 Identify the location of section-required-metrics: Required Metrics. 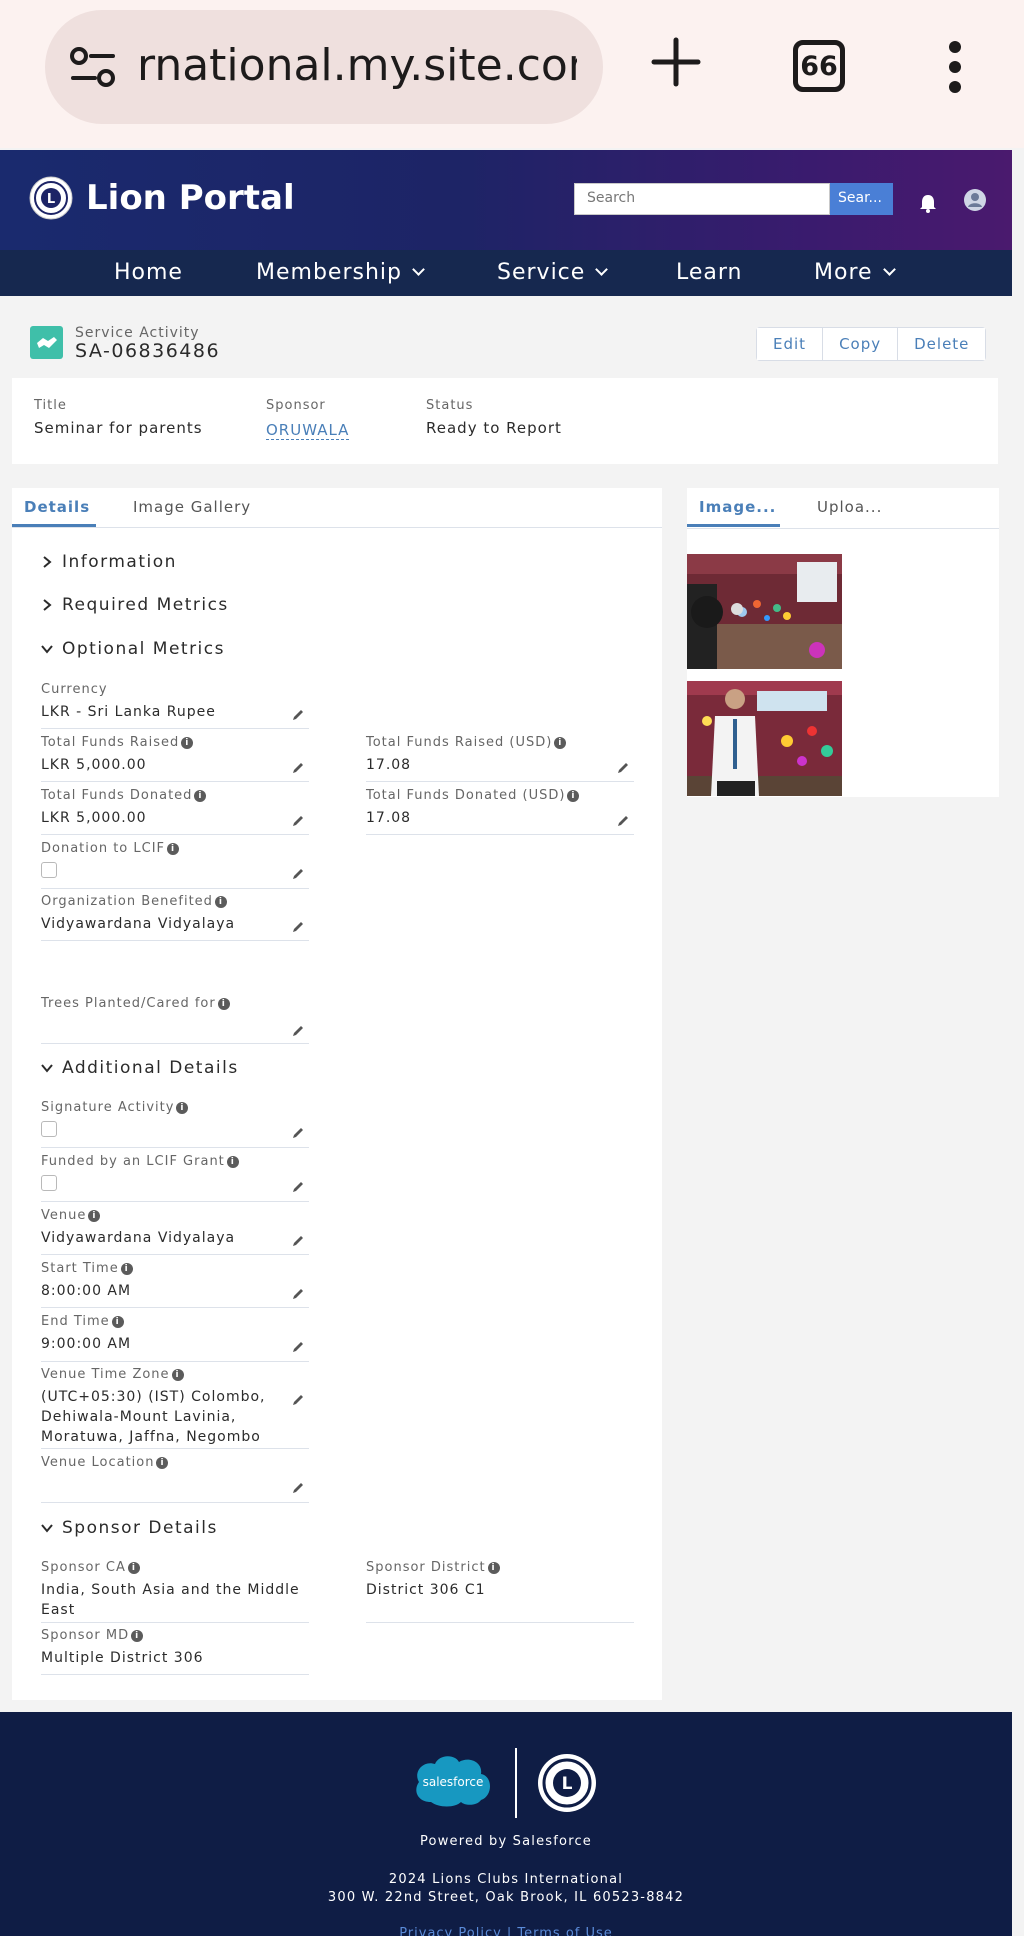
(134, 605).